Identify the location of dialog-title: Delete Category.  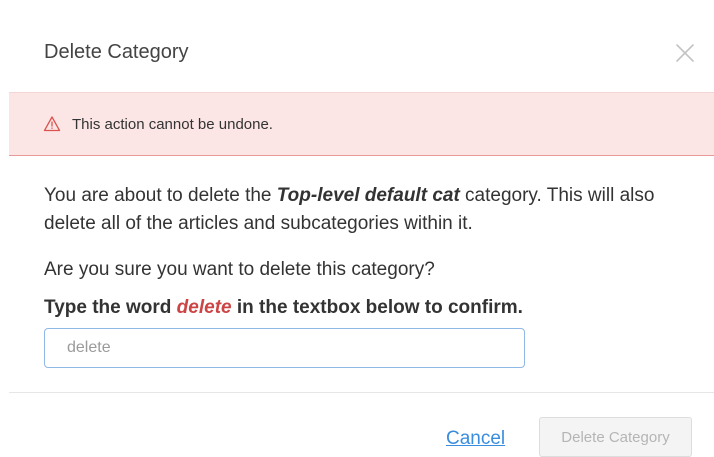
(116, 52).